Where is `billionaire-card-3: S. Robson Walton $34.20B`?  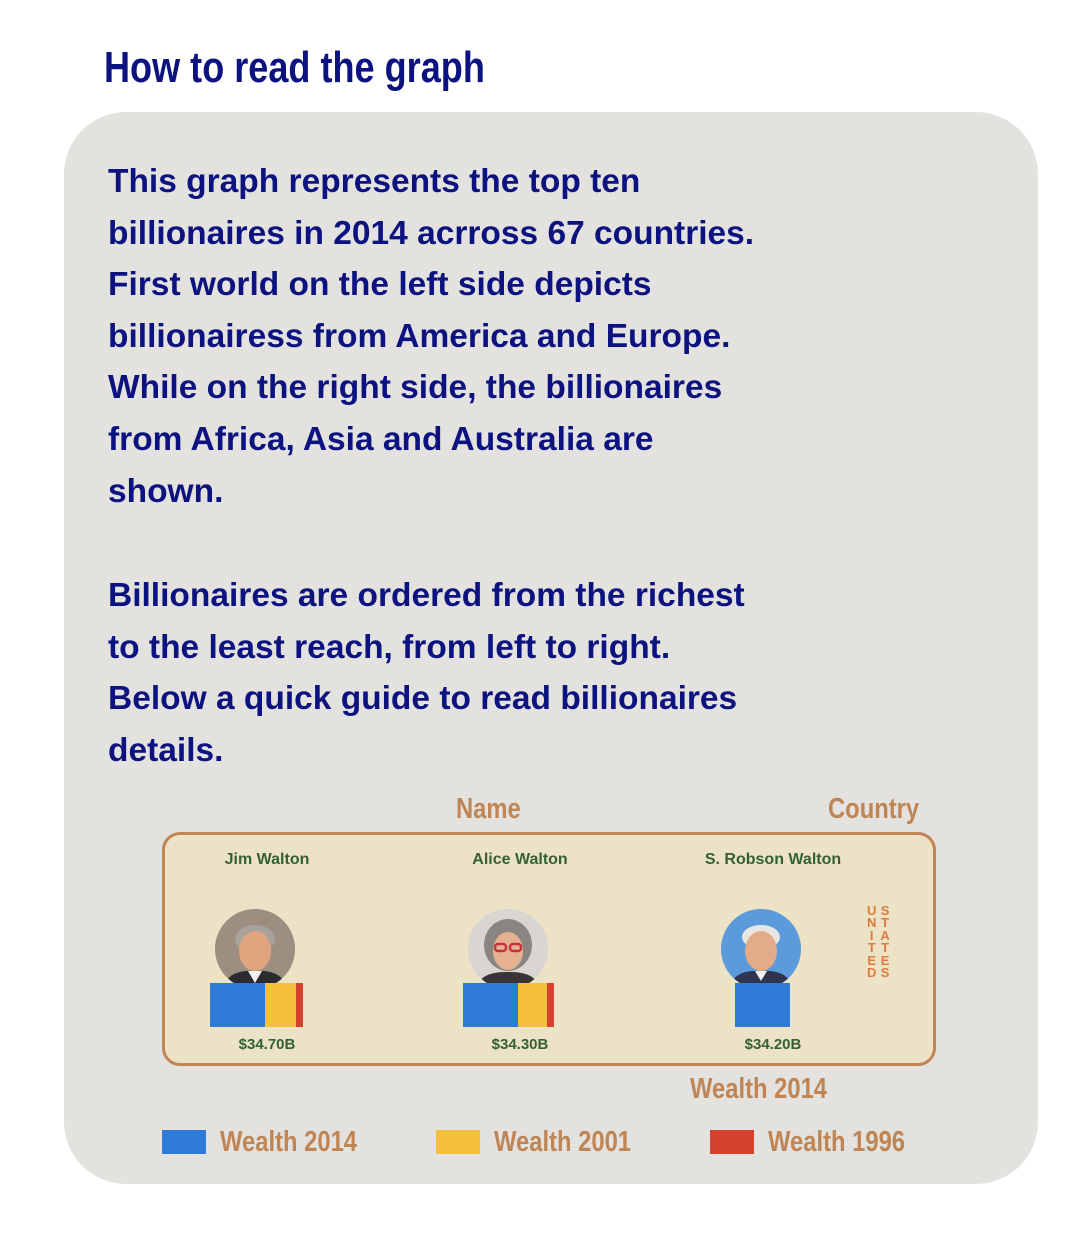
billionaire-card-3: S. Robson Walton $34.20B is located at coordinates (773, 949).